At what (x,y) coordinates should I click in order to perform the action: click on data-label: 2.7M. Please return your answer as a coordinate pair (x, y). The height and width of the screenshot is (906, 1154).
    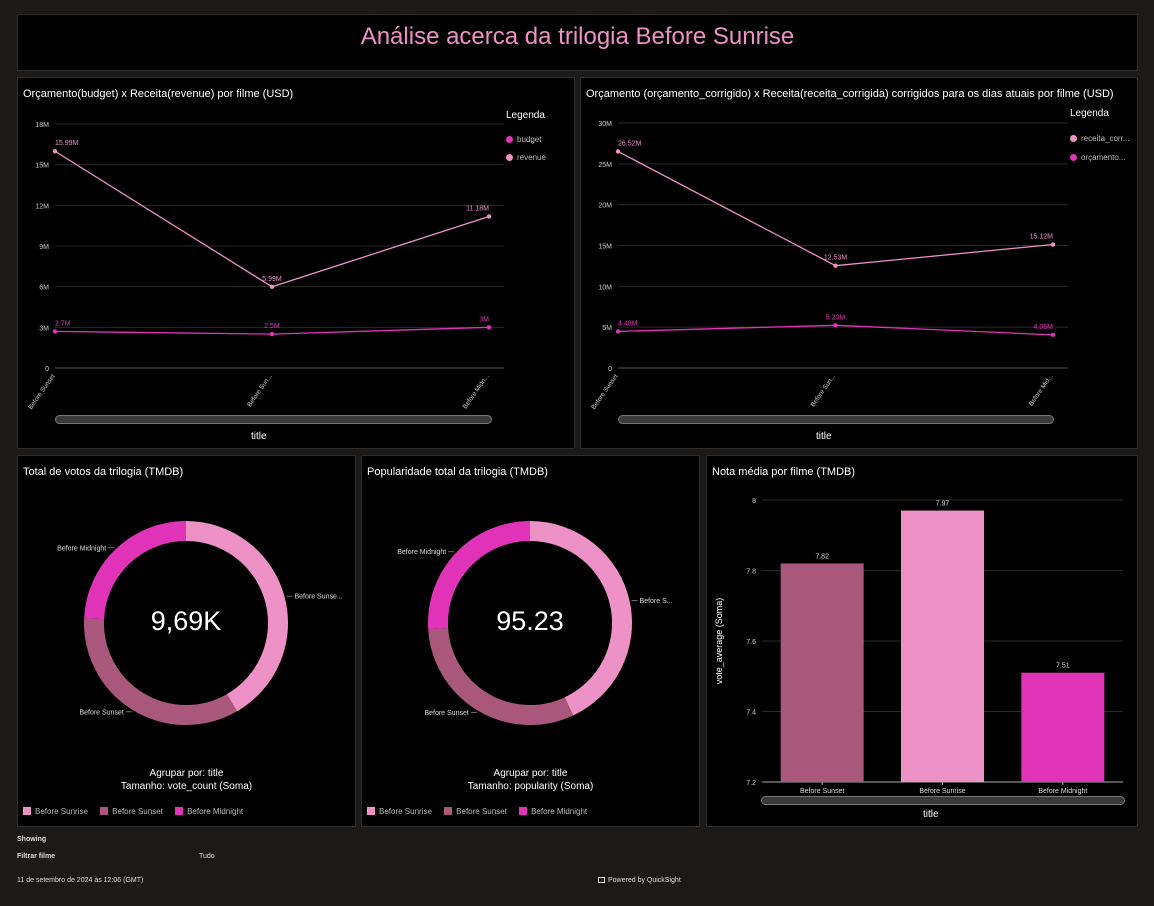
    Looking at the image, I should click on (63, 323).